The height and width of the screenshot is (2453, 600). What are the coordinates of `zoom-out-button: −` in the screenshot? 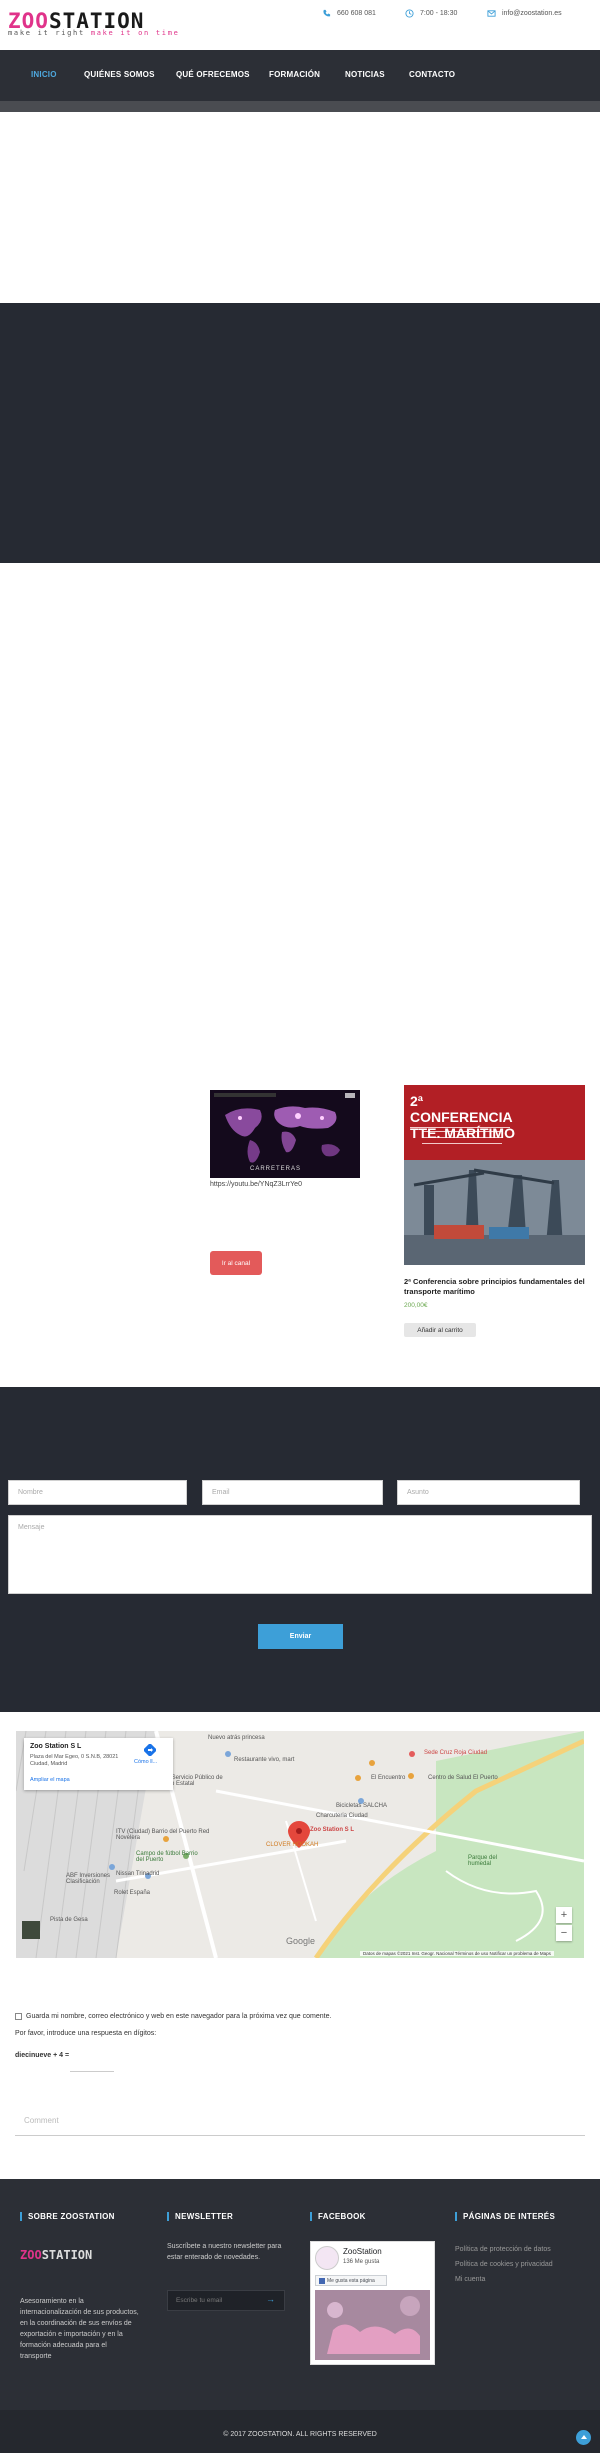 It's located at (564, 1933).